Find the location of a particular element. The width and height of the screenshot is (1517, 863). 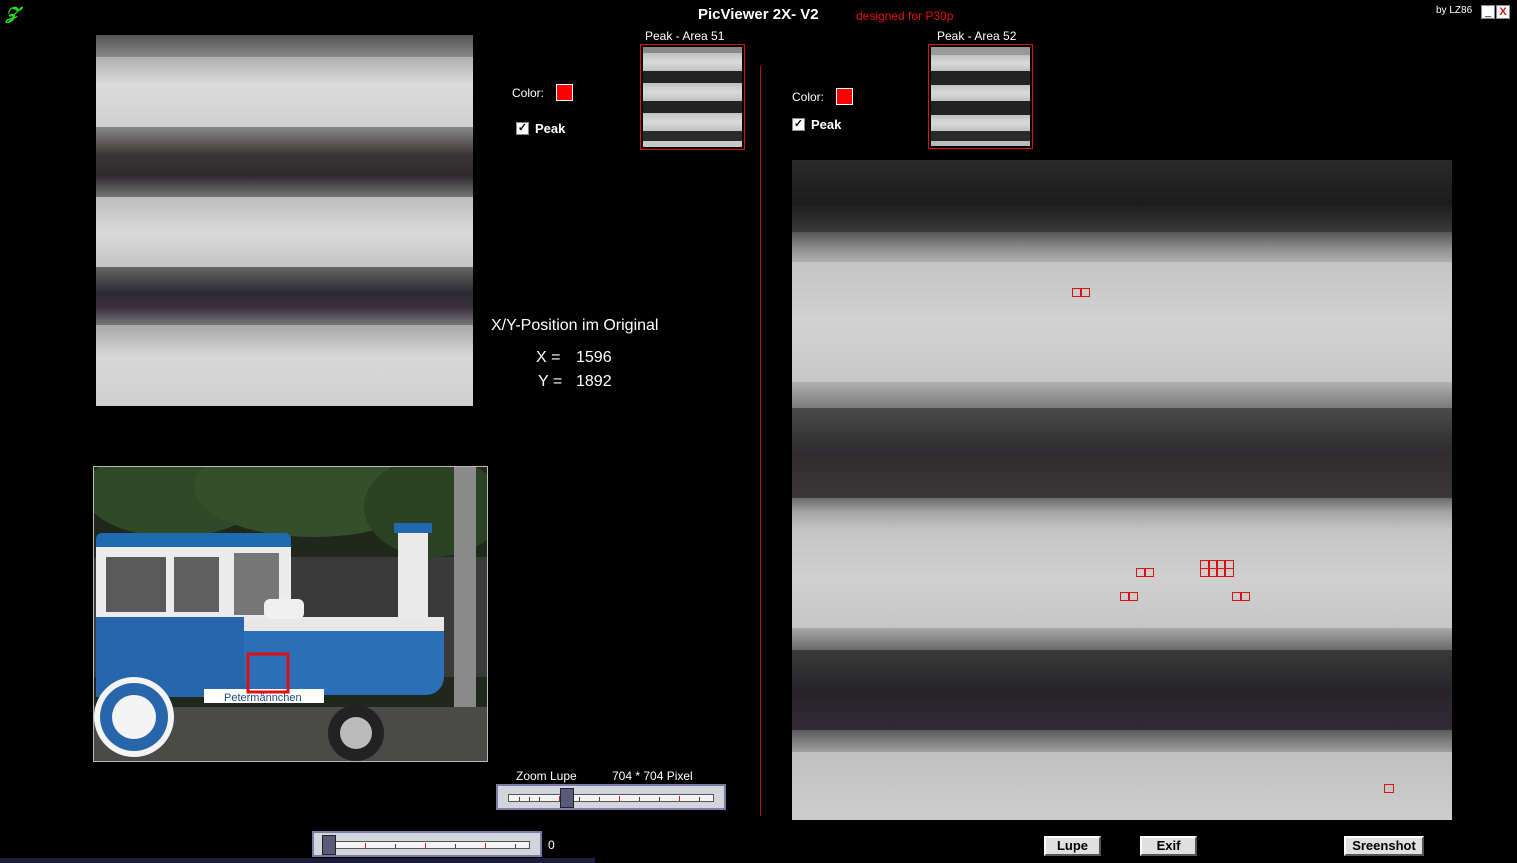

left-peak-label: Peak is located at coordinates (550, 128).